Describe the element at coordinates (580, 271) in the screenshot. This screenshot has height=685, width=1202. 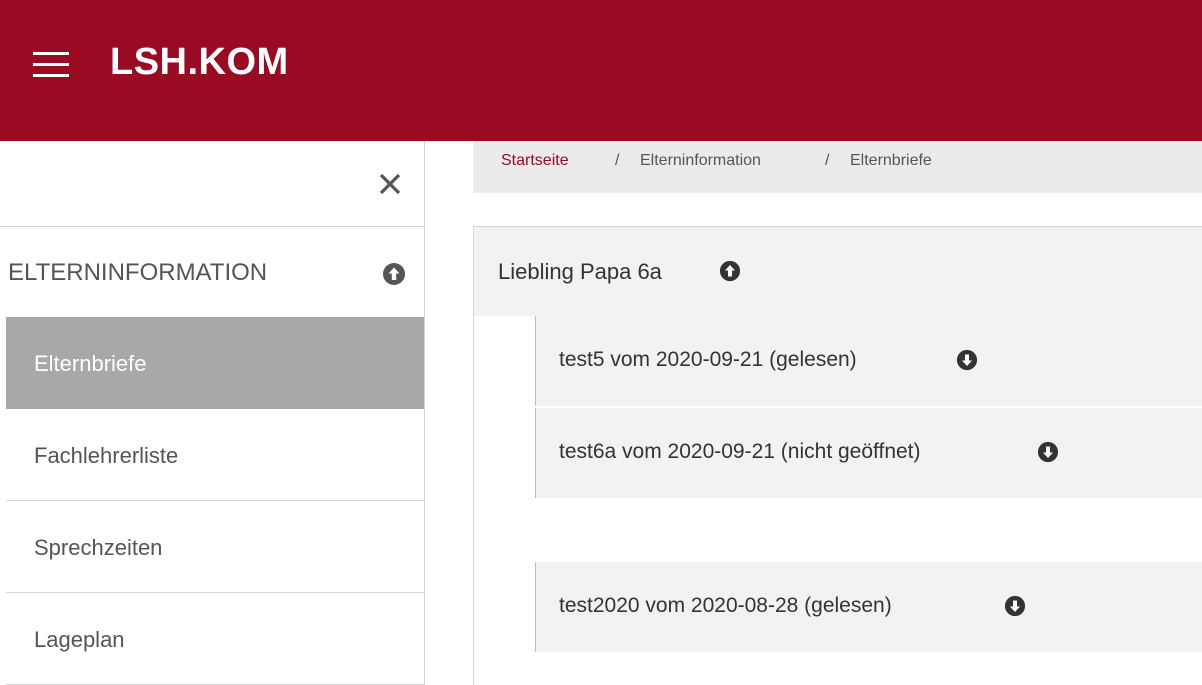
I see `group-title: Liebling Papa 6a` at that location.